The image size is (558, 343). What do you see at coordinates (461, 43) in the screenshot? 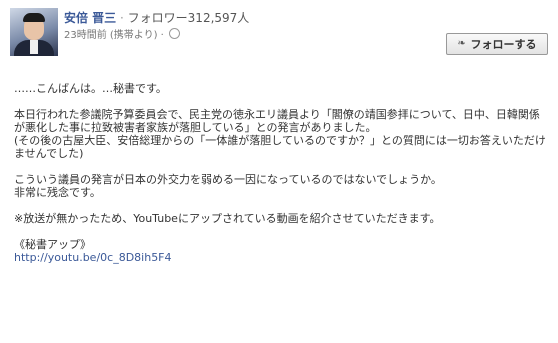
I see `rss-icon: ❧` at bounding box center [461, 43].